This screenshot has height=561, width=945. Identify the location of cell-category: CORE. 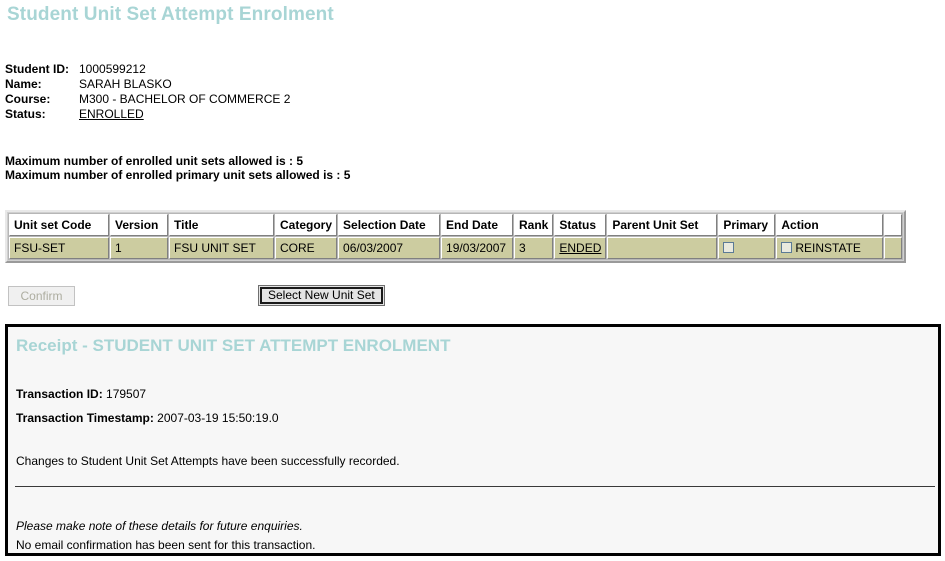
(306, 248).